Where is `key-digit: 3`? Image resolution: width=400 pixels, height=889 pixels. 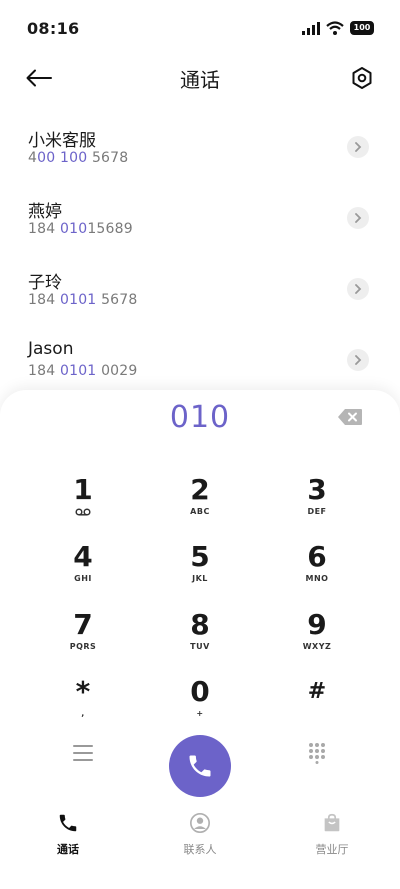 key-digit: 3 is located at coordinates (317, 489).